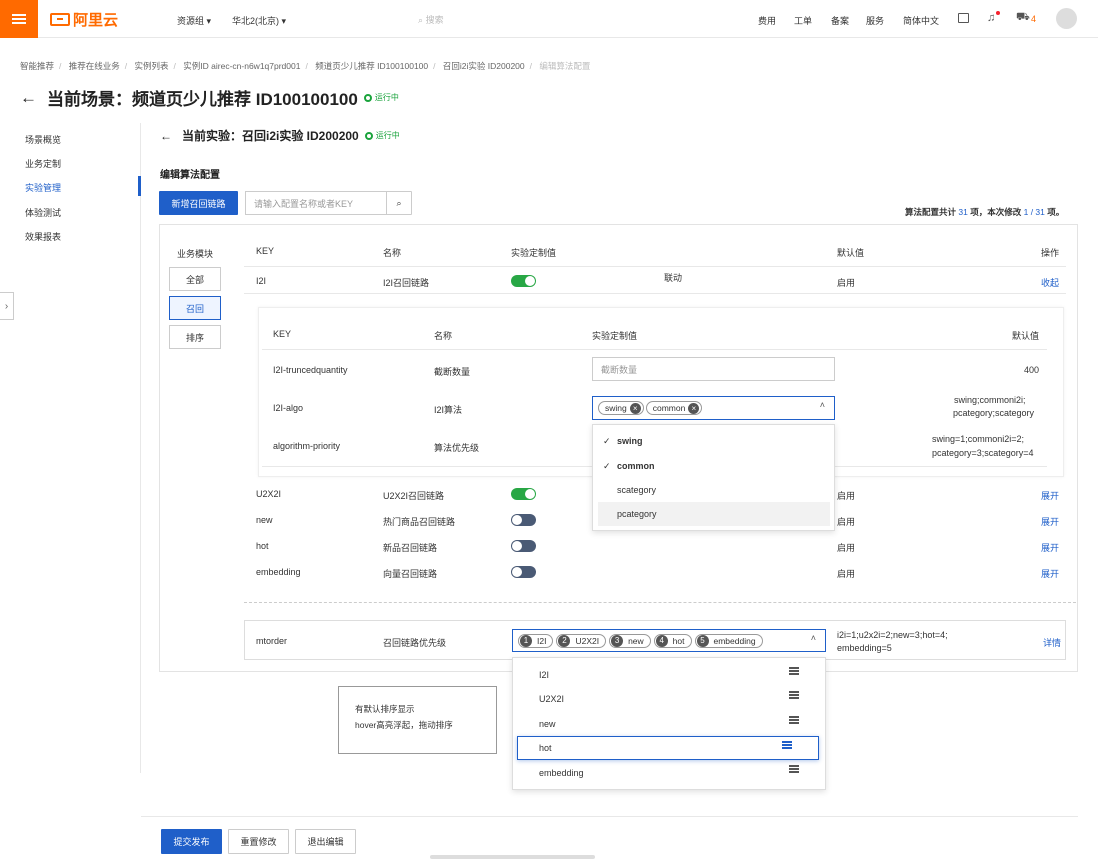 Image resolution: width=1098 pixels, height=859 pixels. I want to click on row-default: pcategory;scategory, so click(994, 413).